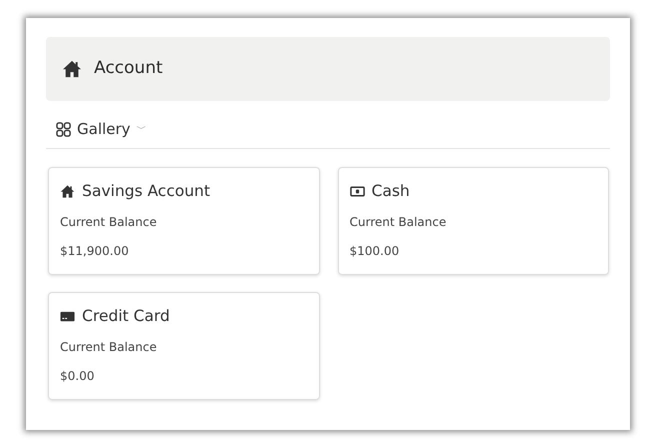 This screenshot has width=656, height=447. I want to click on balance-amount: $11,900.00, so click(95, 251).